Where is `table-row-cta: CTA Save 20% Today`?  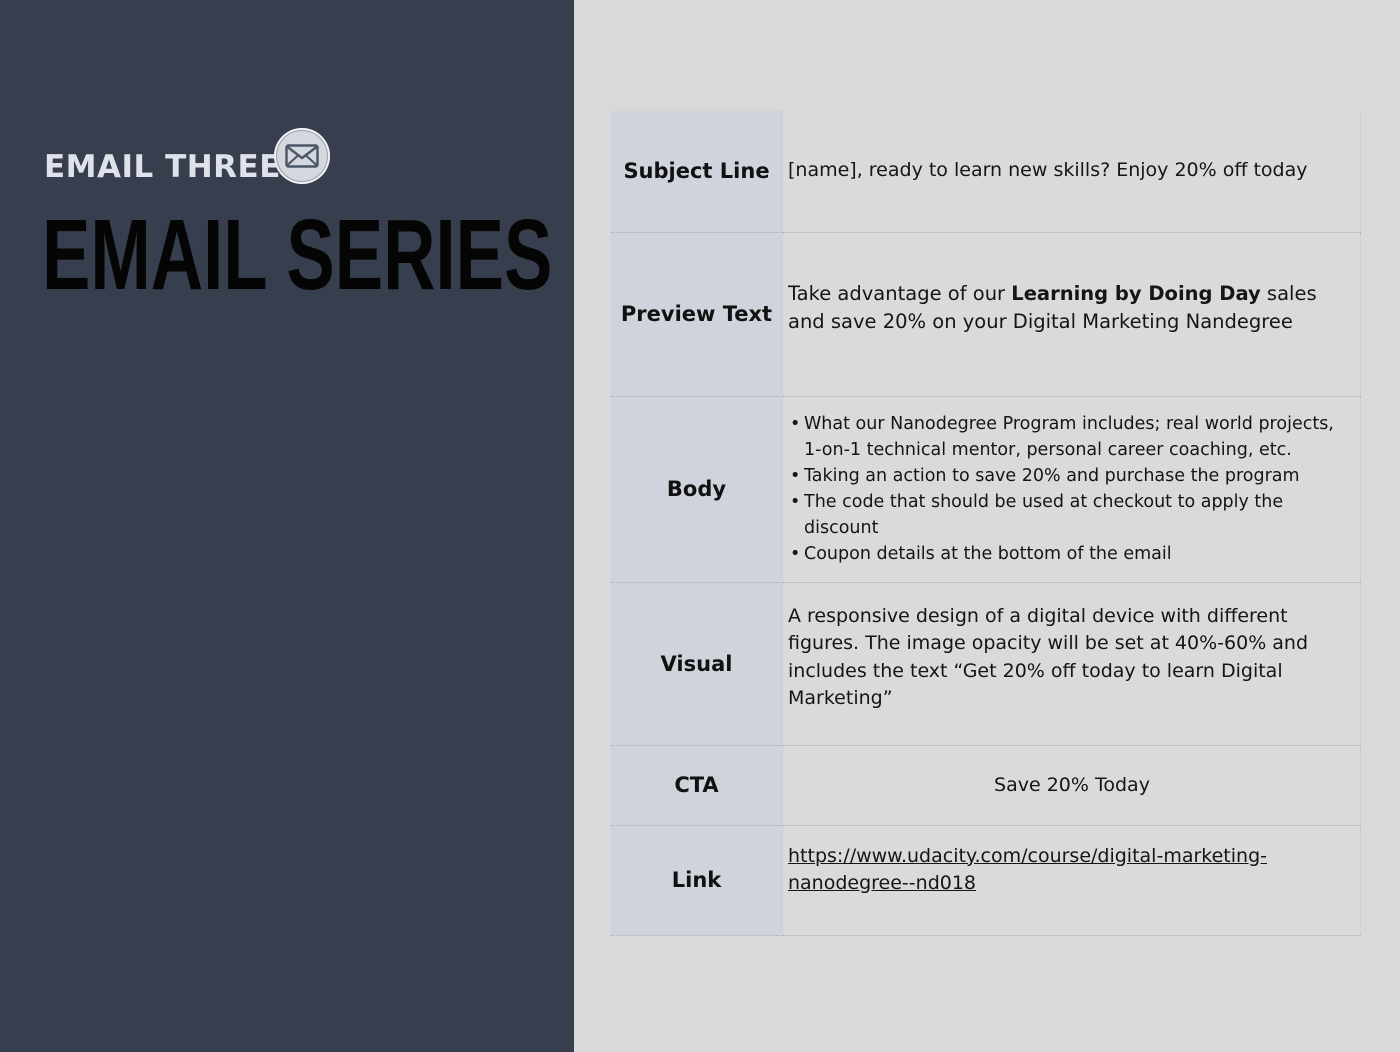 table-row-cta: CTA Save 20% Today is located at coordinates (986, 785).